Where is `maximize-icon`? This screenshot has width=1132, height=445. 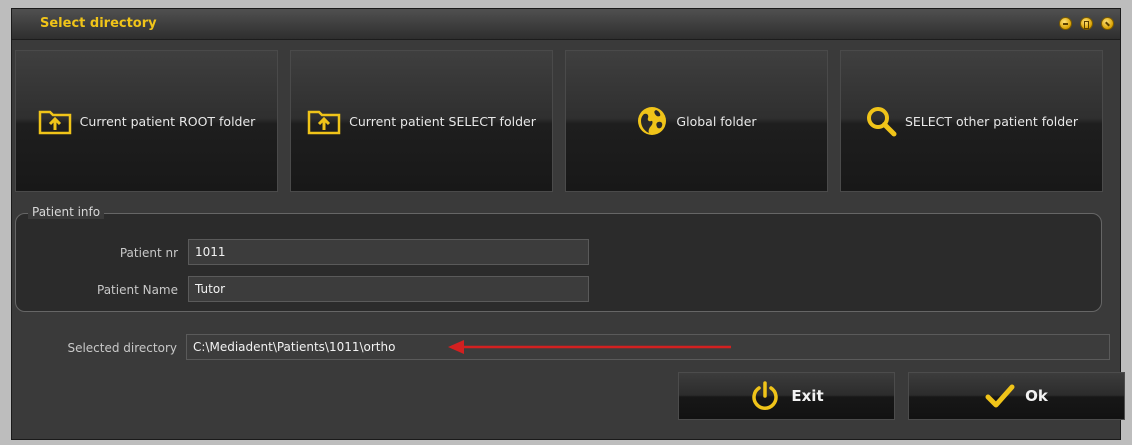 maximize-icon is located at coordinates (1086, 23).